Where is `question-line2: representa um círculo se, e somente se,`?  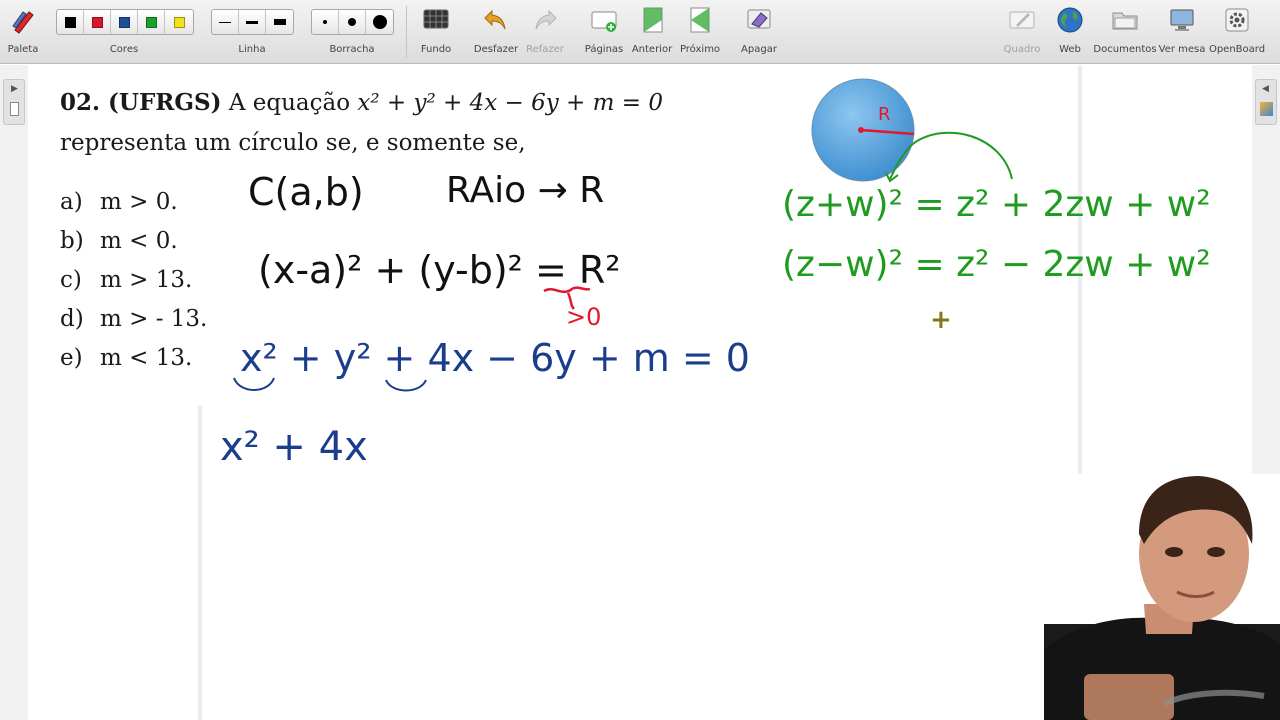
question-line2: representa um círculo se, e somente se, is located at coordinates (293, 143).